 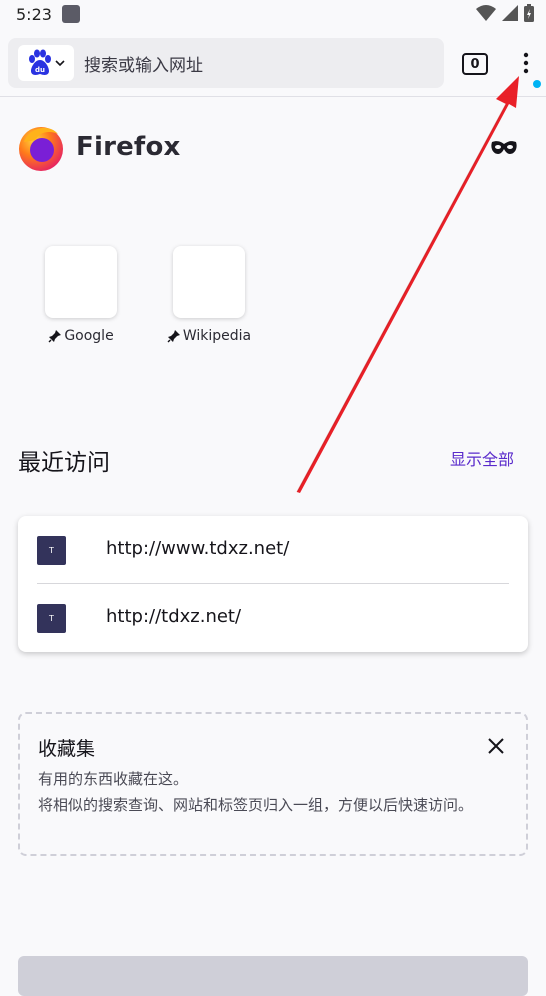 I want to click on shortcut-wikipedia: Wikipedia, so click(x=209, y=295).